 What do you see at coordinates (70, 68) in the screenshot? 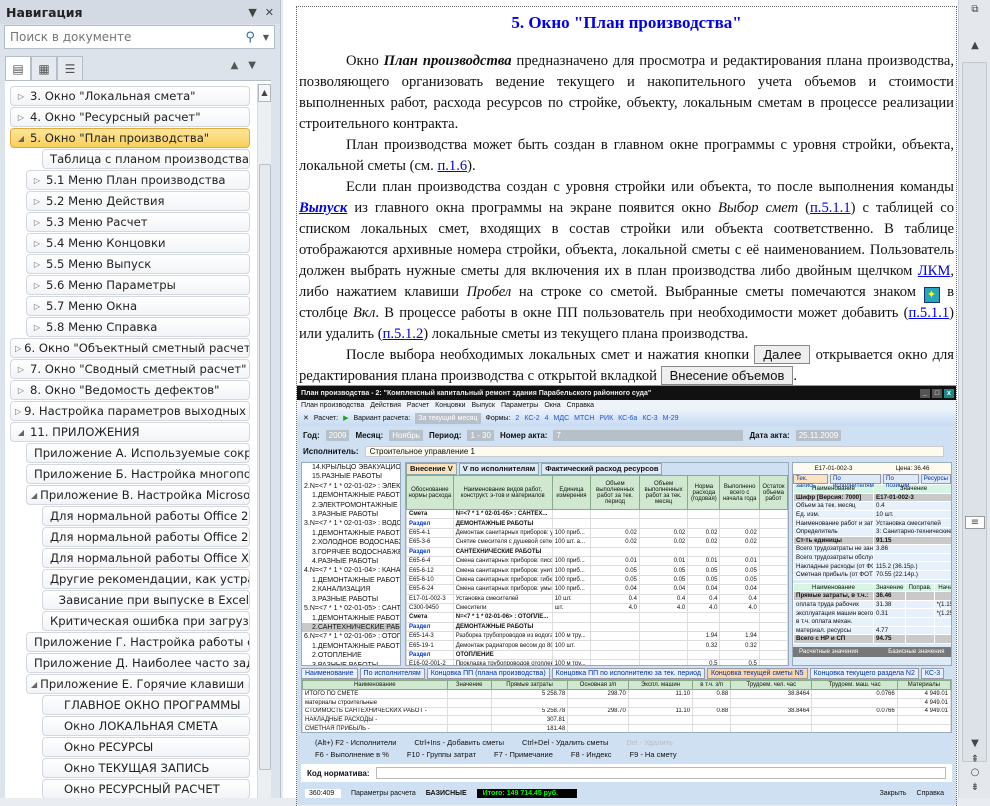
I see `tab-results: ☰` at bounding box center [70, 68].